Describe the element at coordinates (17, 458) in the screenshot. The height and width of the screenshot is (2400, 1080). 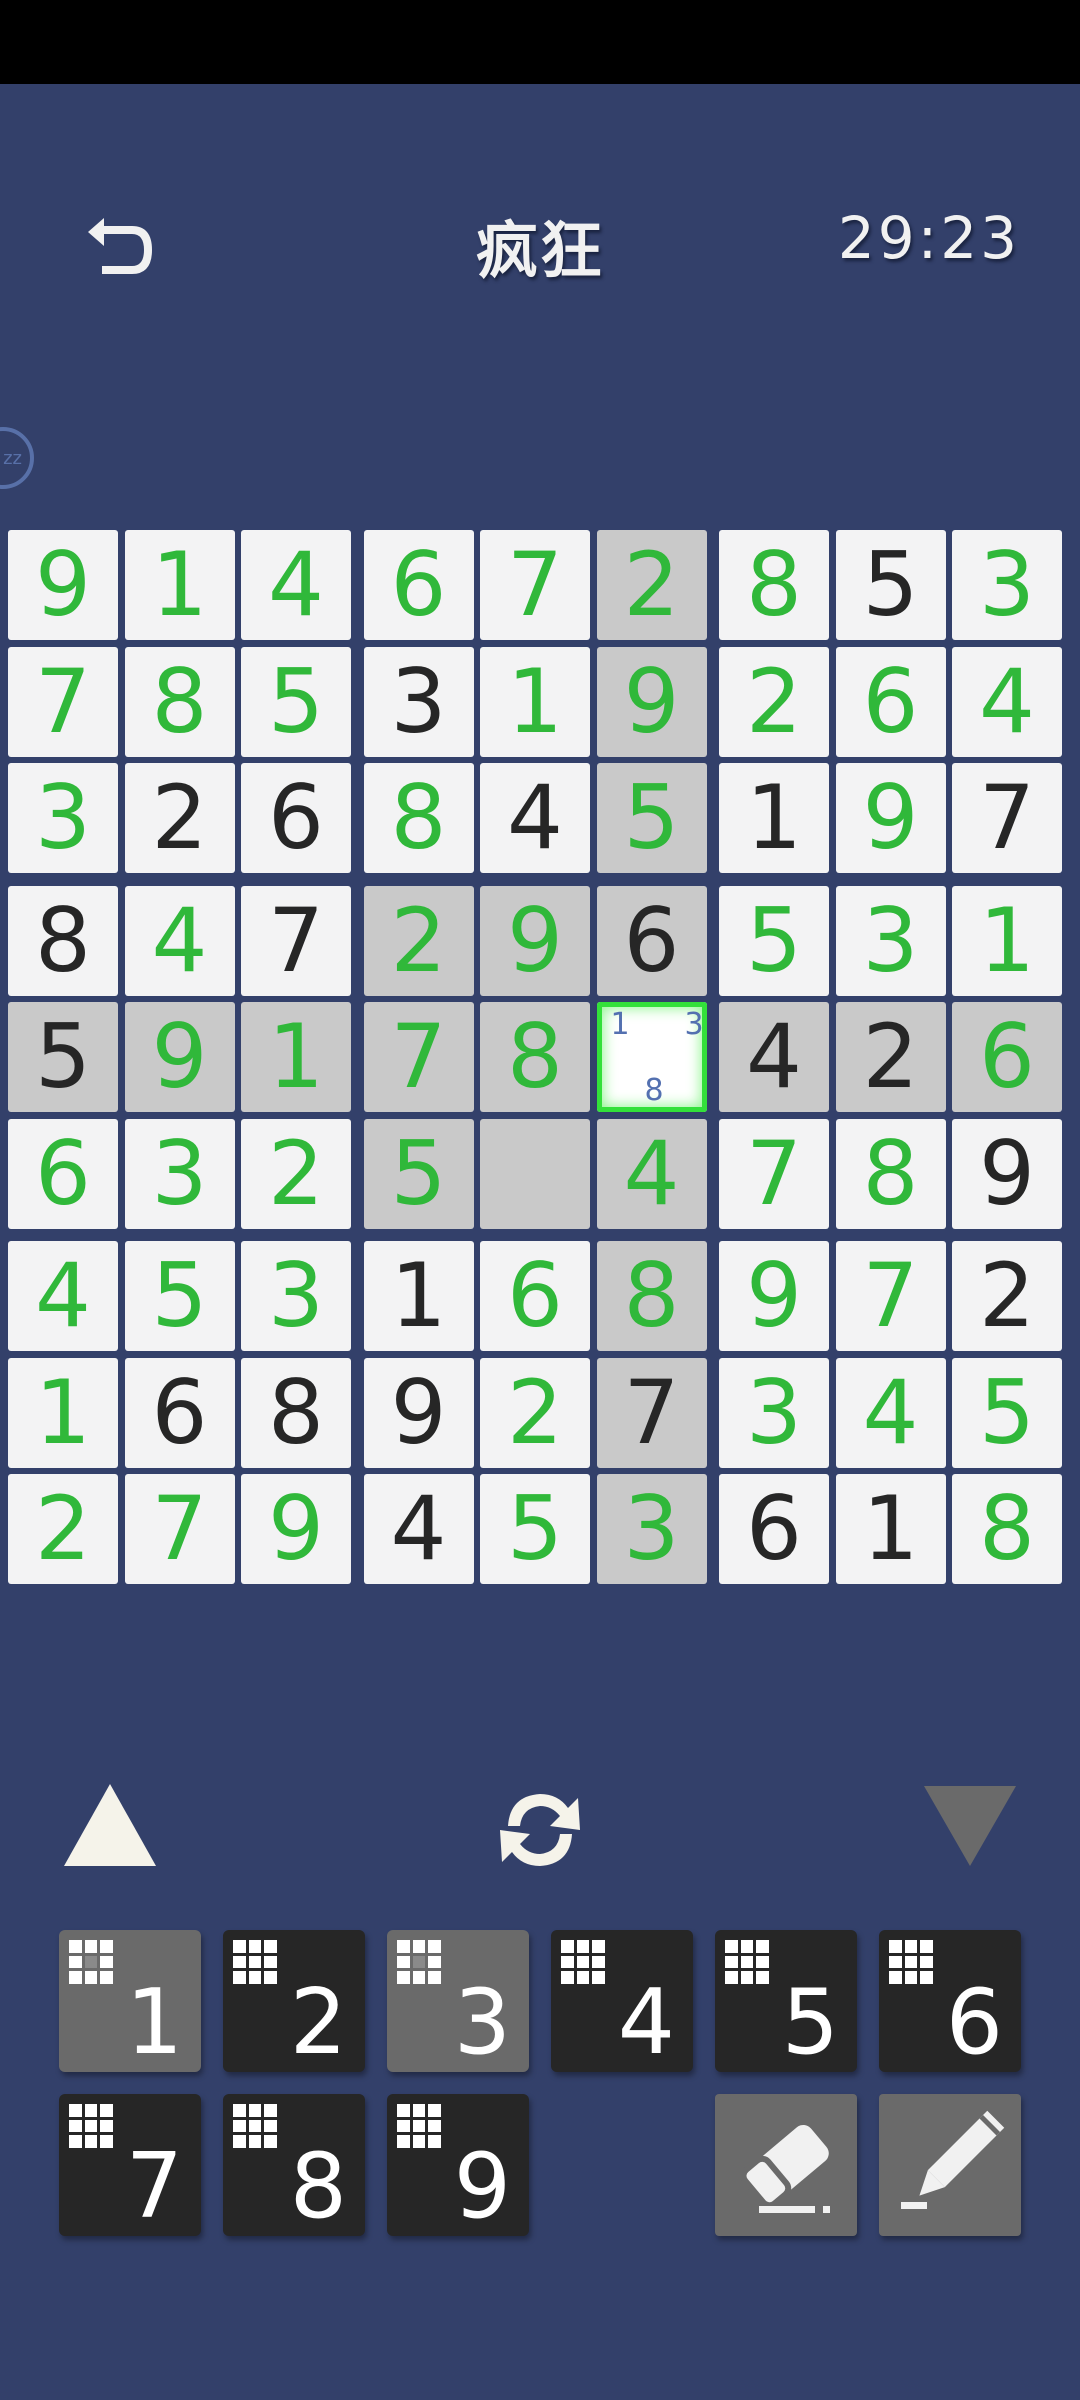
I see `pause-button: zz` at that location.